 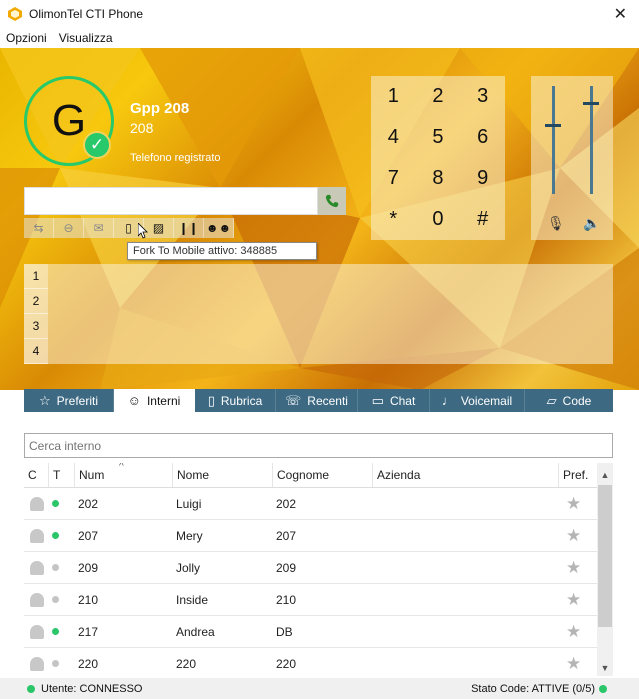 What do you see at coordinates (327, 400) in the screenshot?
I see `tab-label: Recenti` at bounding box center [327, 400].